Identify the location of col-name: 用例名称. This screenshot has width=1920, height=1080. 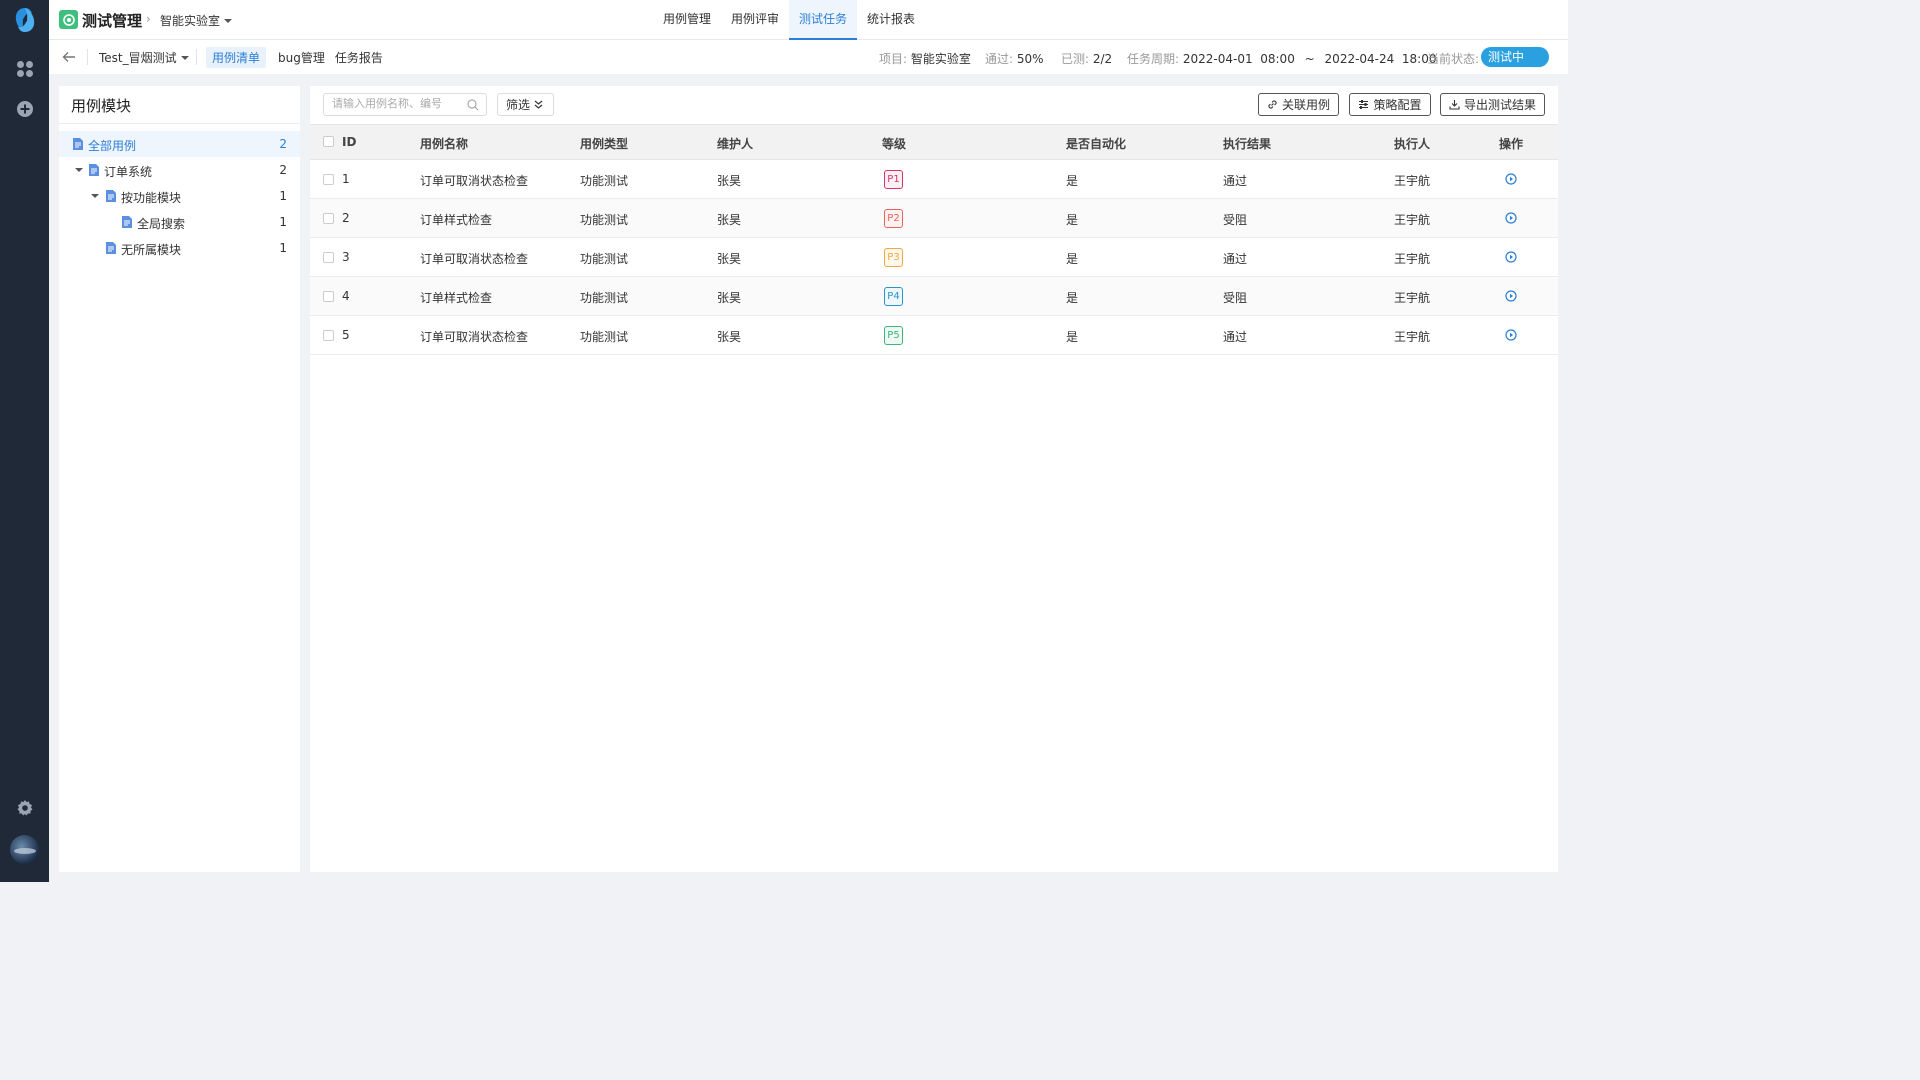
(444, 144).